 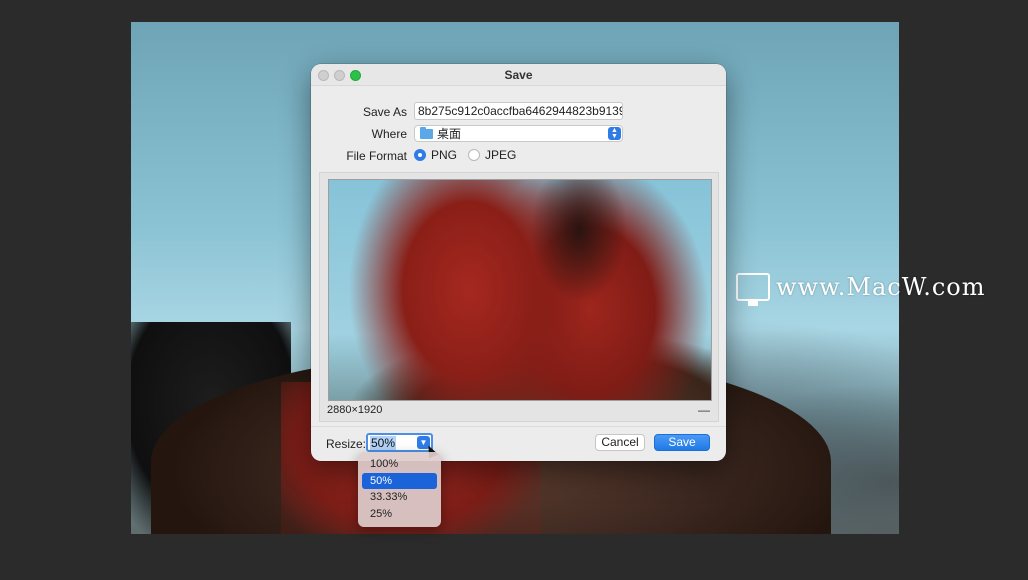 What do you see at coordinates (753, 289) in the screenshot?
I see `monitor-icon` at bounding box center [753, 289].